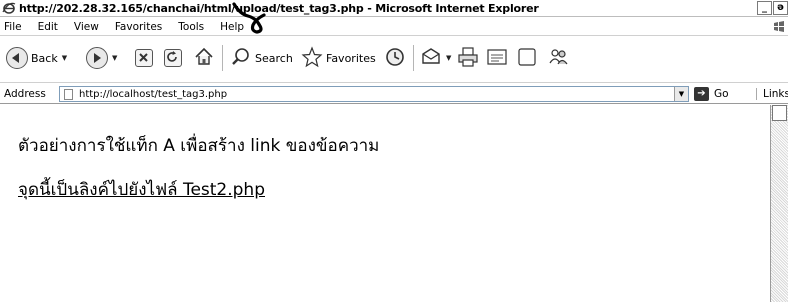 This screenshot has height=302, width=788. I want to click on favorites-button: Favorites, so click(338, 58).